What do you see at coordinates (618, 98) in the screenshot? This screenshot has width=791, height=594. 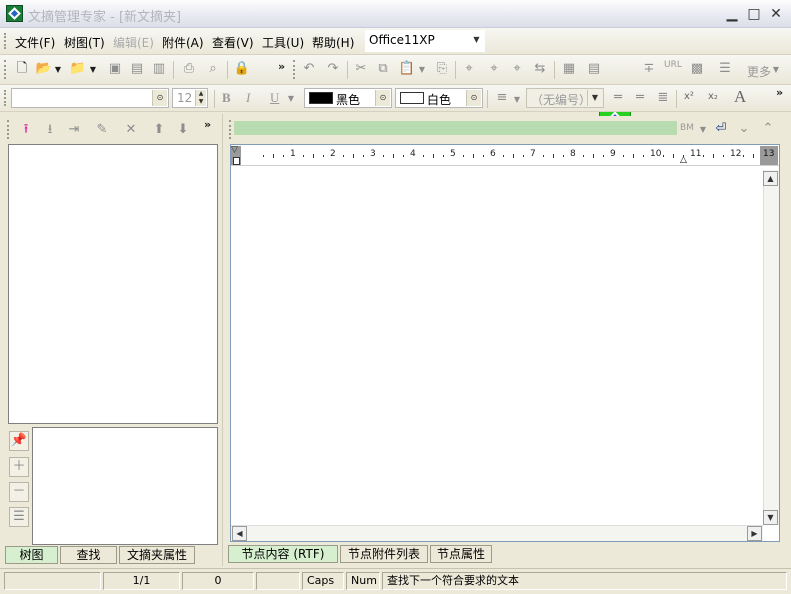 I see `indent-decrease-icon: ═` at bounding box center [618, 98].